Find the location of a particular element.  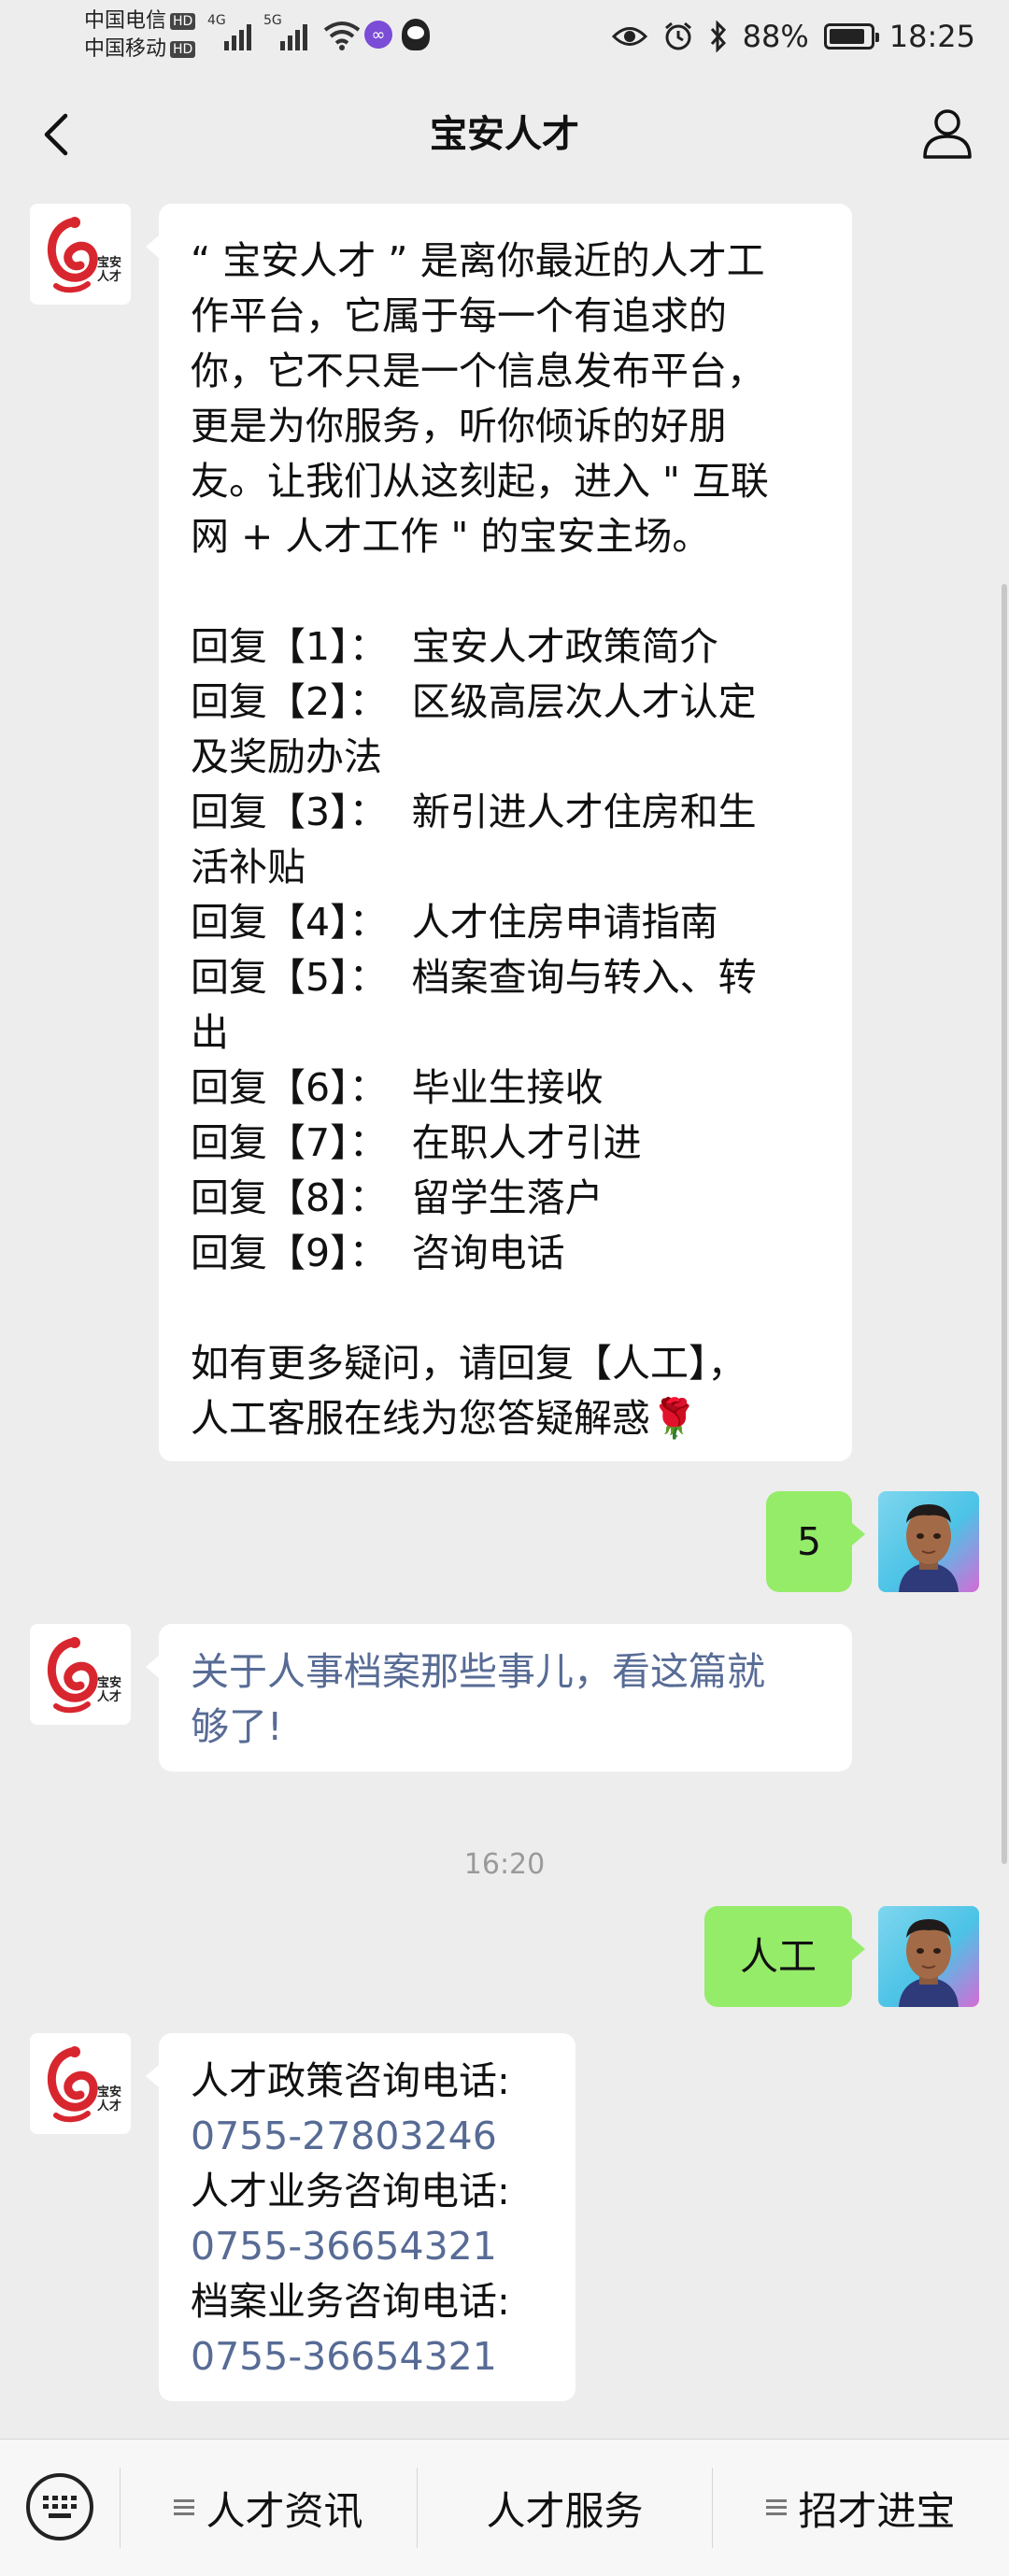

intro-message-line: 回复【1】： 宝安人才政策简介 is located at coordinates (454, 646).